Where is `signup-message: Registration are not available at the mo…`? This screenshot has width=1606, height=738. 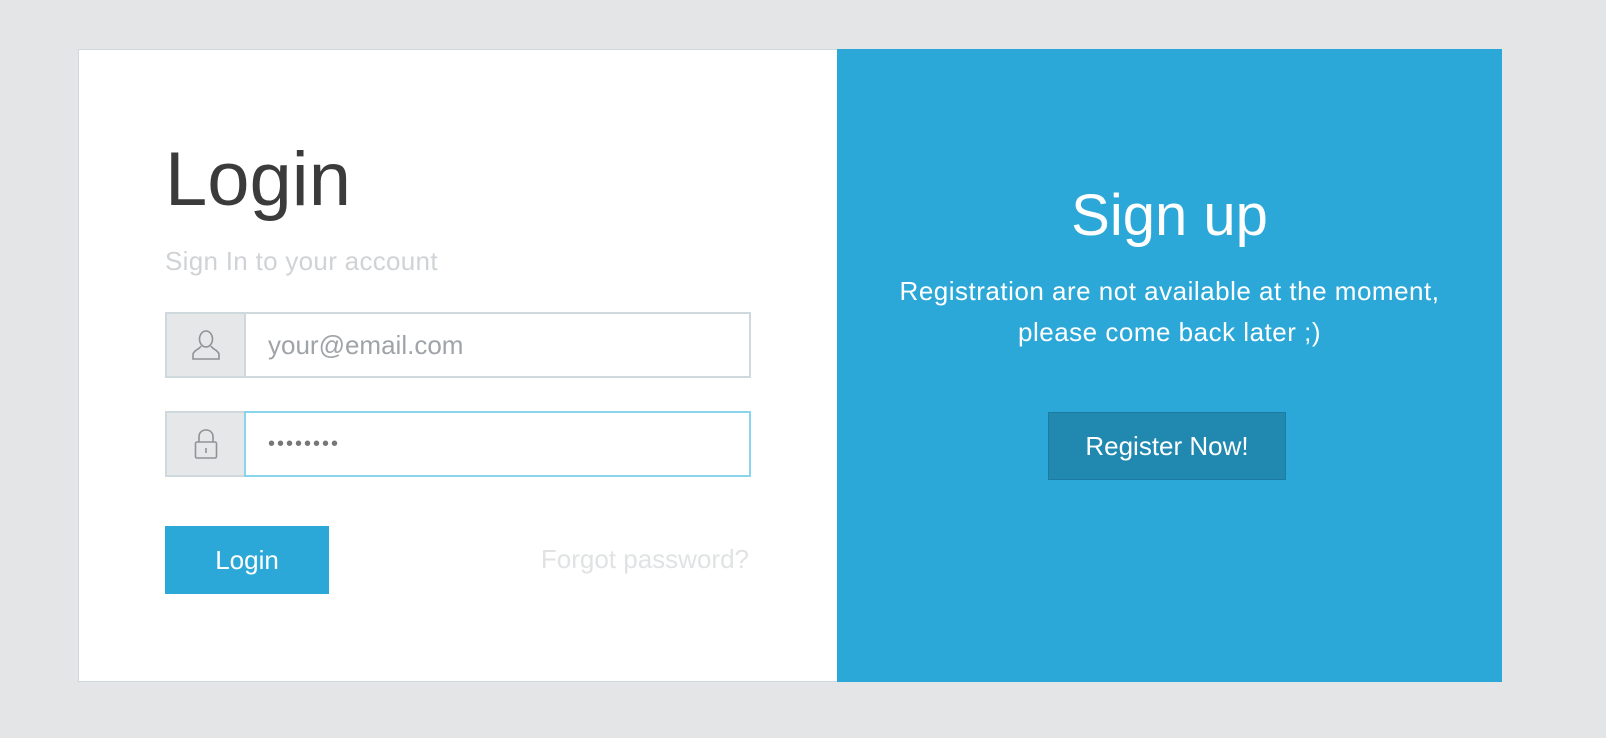 signup-message: Registration are not available at the mo… is located at coordinates (1169, 312).